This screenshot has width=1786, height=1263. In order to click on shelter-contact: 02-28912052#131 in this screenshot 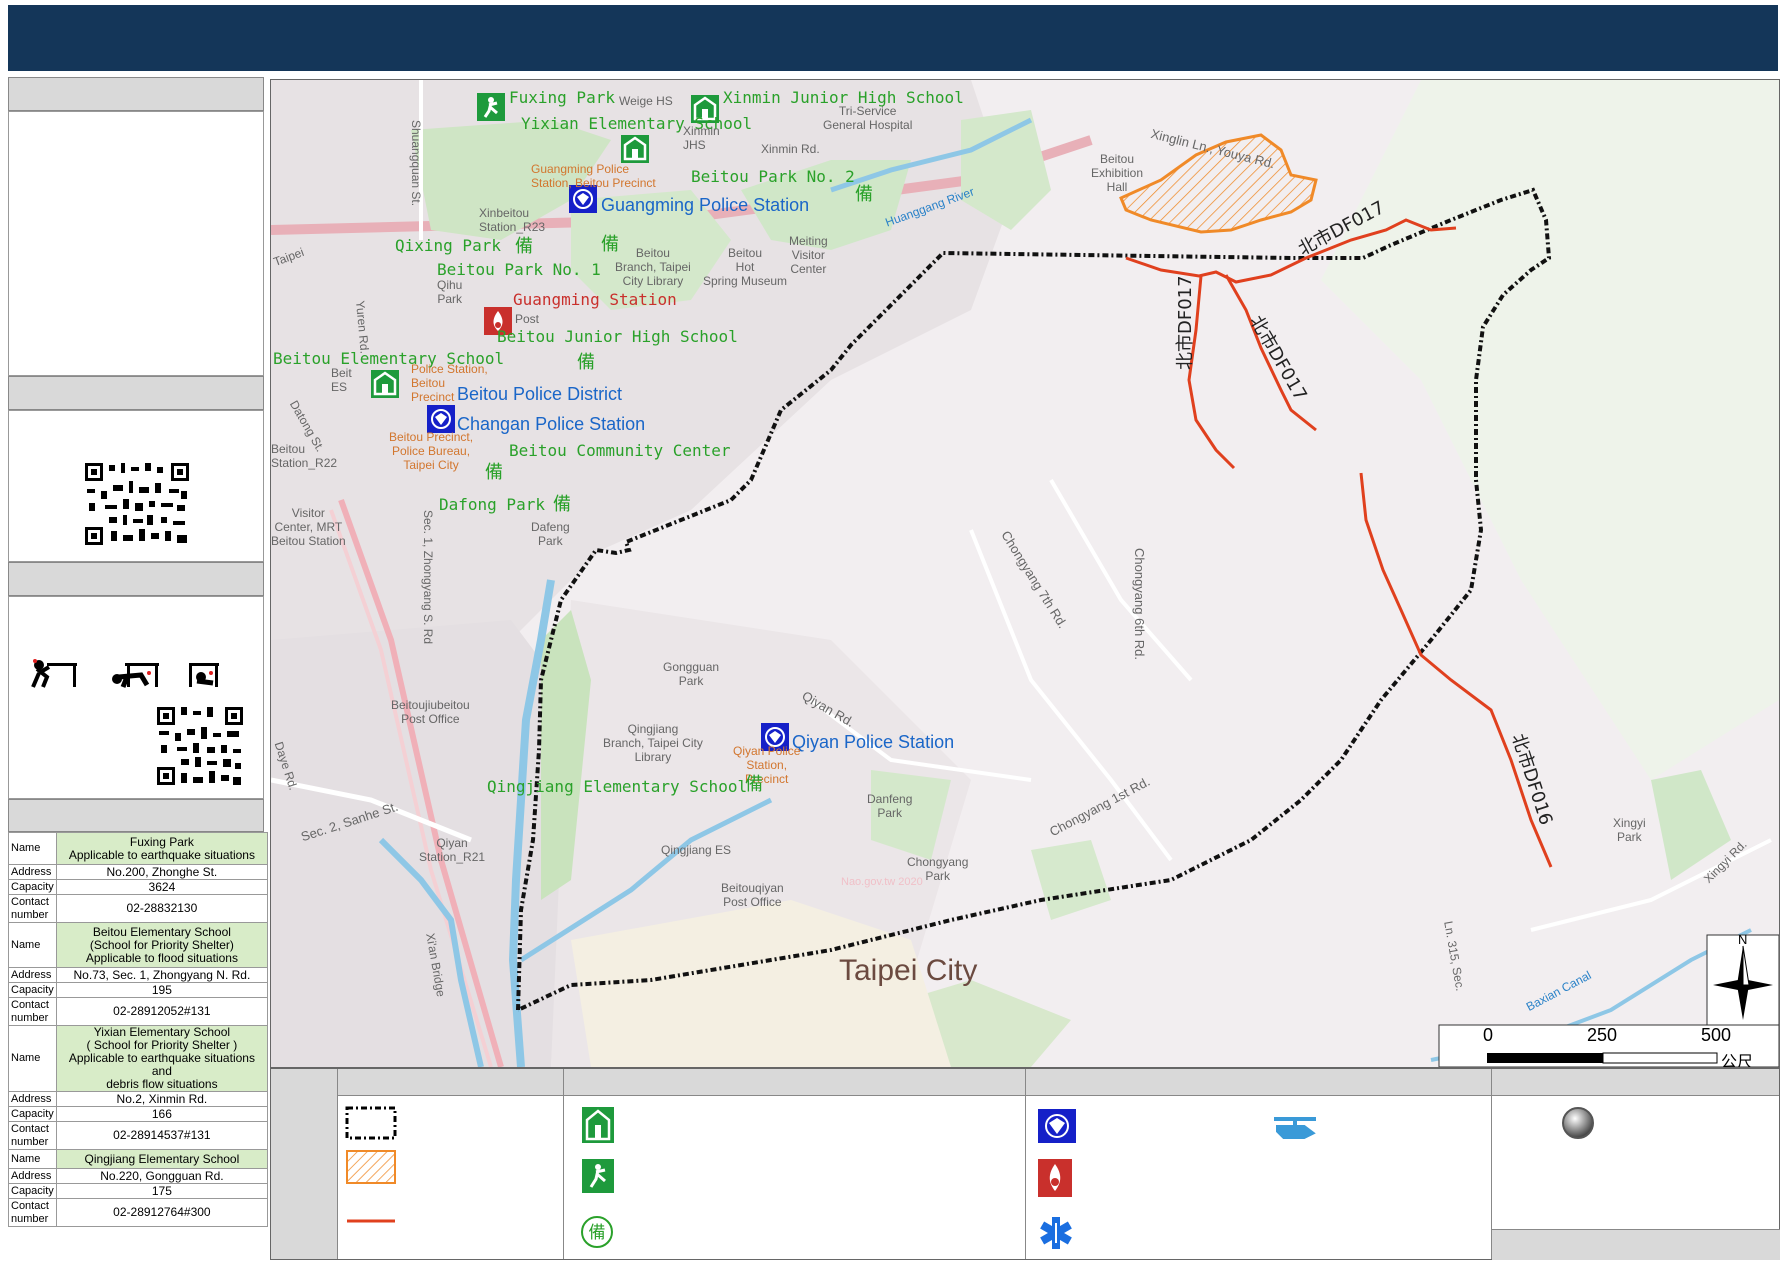, I will do `click(162, 1011)`.